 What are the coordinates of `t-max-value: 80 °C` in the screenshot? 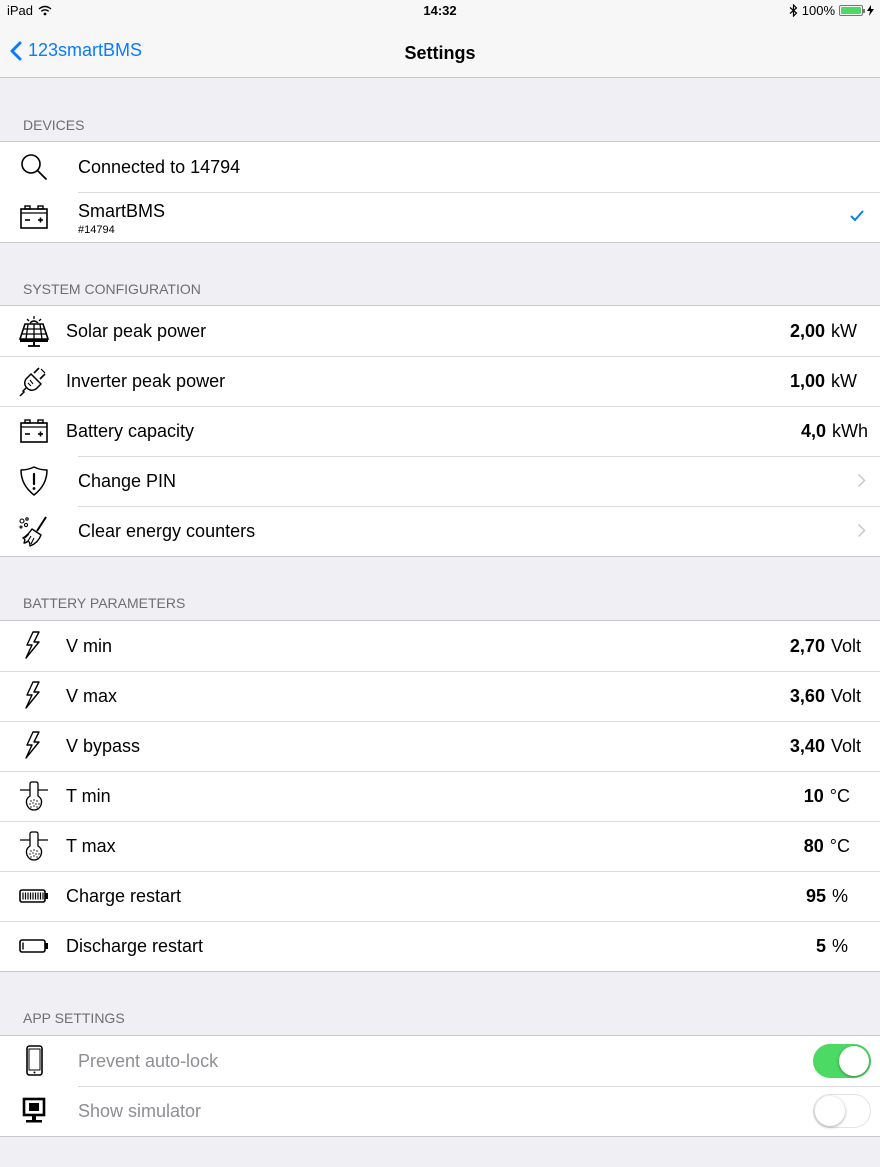 It's located at (827, 846).